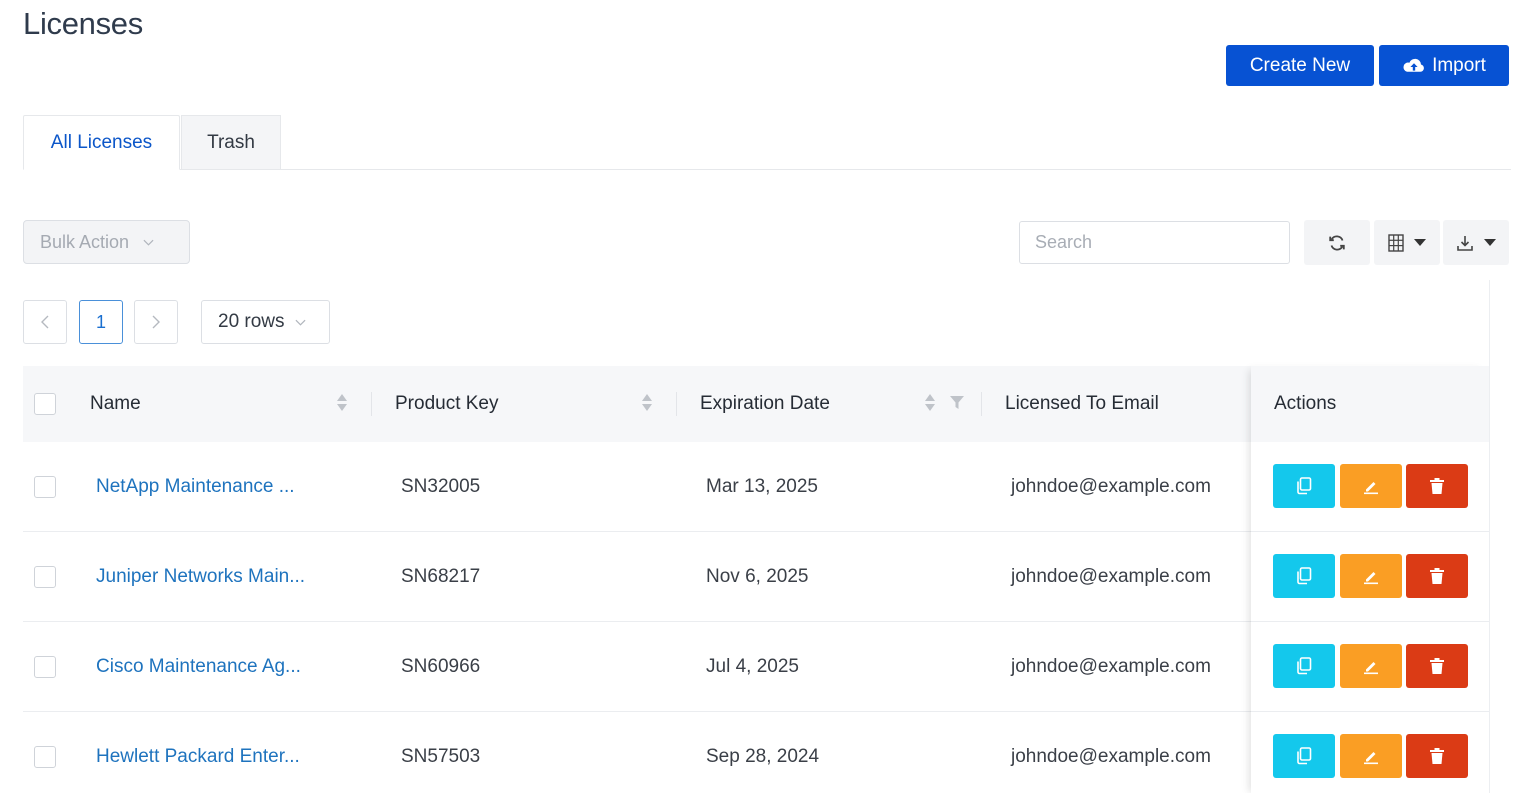  I want to click on previous-page-button, so click(45, 322).